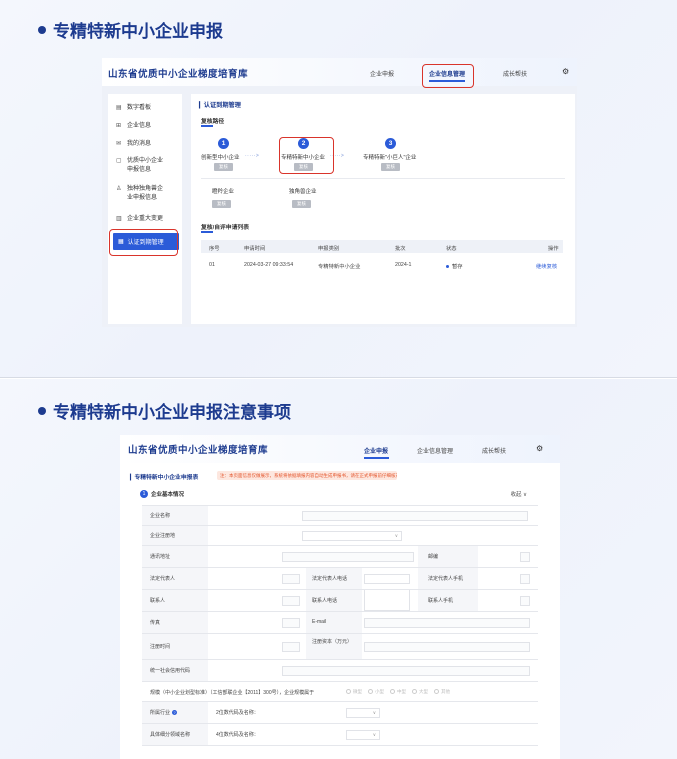  Describe the element at coordinates (158, 601) in the screenshot. I see `label-contact: 联系人` at that location.